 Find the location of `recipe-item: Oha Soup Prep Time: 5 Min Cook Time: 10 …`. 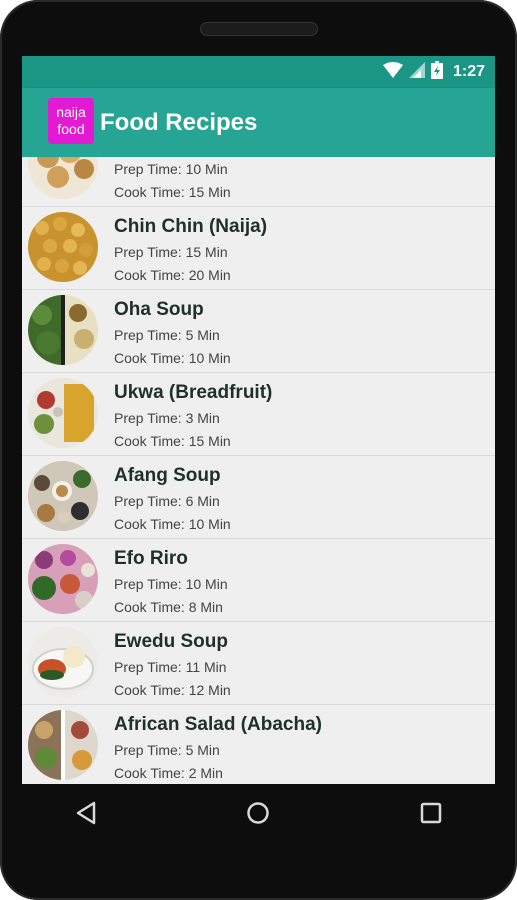

recipe-item: Oha Soup Prep Time: 5 Min Cook Time: 10 … is located at coordinates (258, 331).